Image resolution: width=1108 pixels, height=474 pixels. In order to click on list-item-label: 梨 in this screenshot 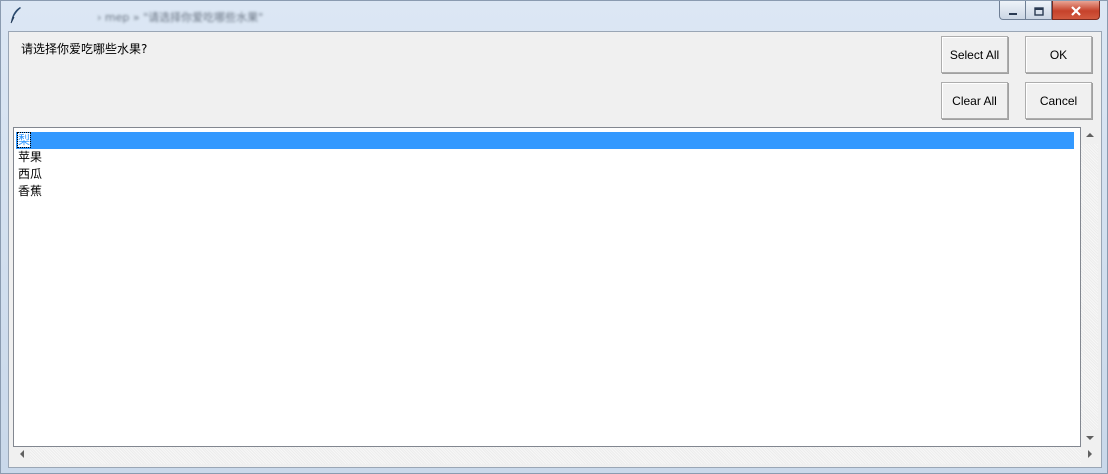, I will do `click(24, 140)`.